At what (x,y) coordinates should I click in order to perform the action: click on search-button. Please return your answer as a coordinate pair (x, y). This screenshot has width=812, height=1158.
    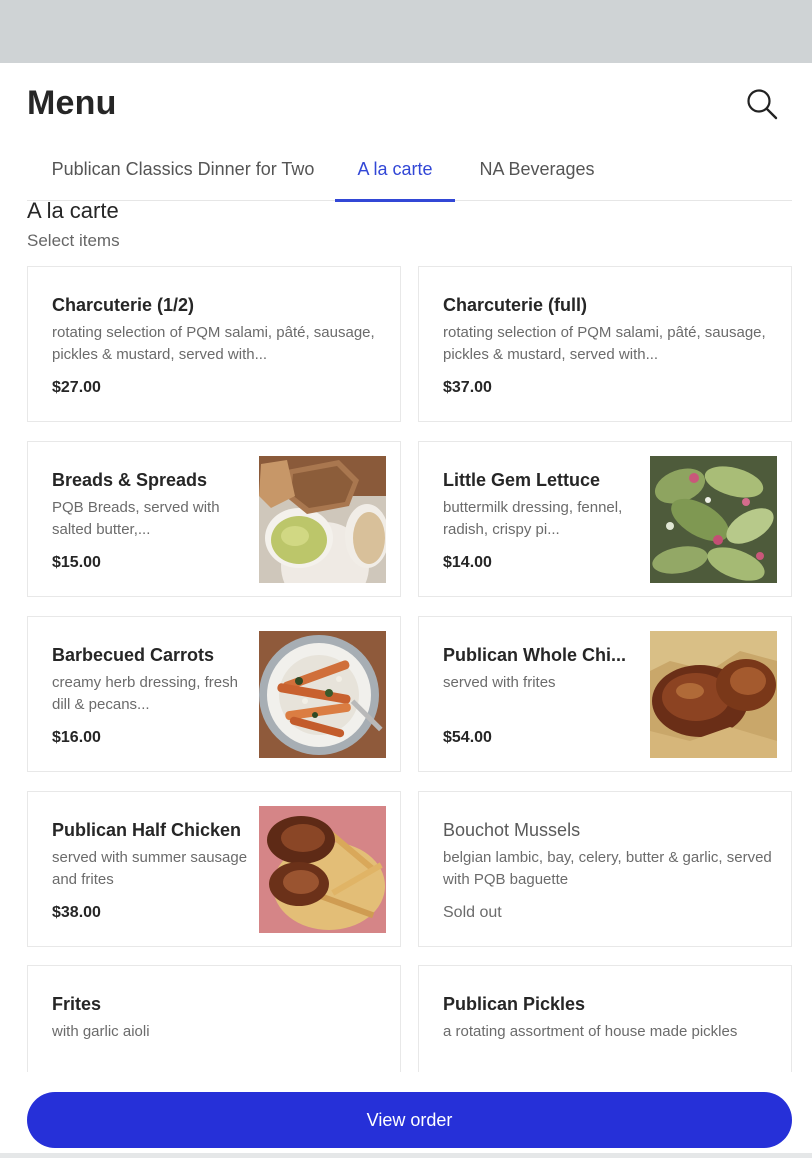
    Looking at the image, I should click on (762, 104).